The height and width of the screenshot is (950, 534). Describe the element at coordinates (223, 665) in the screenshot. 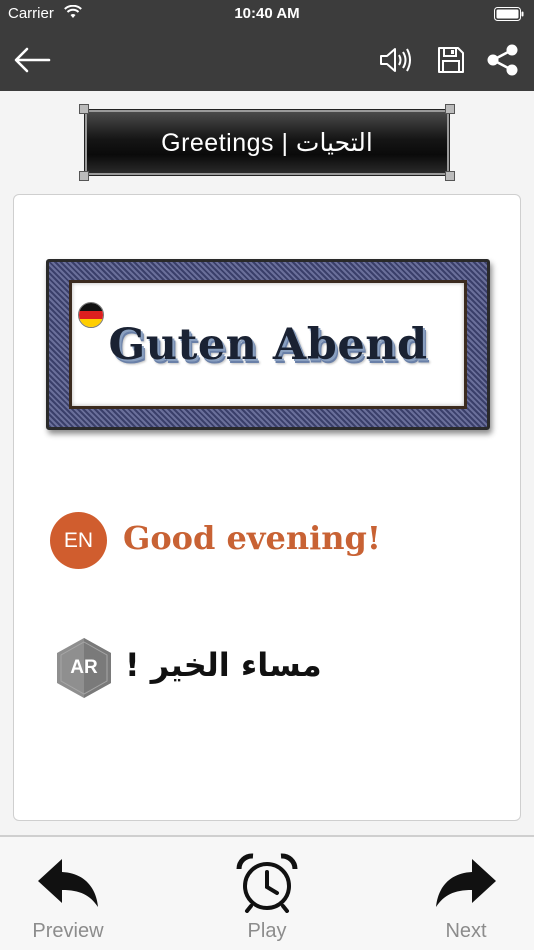

I see `arabic-phrase: مساء الخير !` at that location.